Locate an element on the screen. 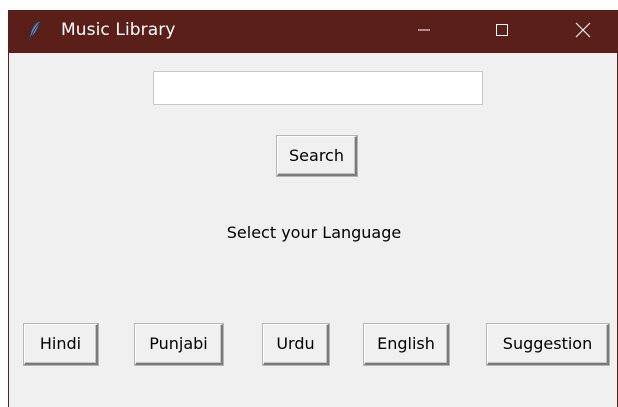 The width and height of the screenshot is (618, 407). close-icon is located at coordinates (583, 32).